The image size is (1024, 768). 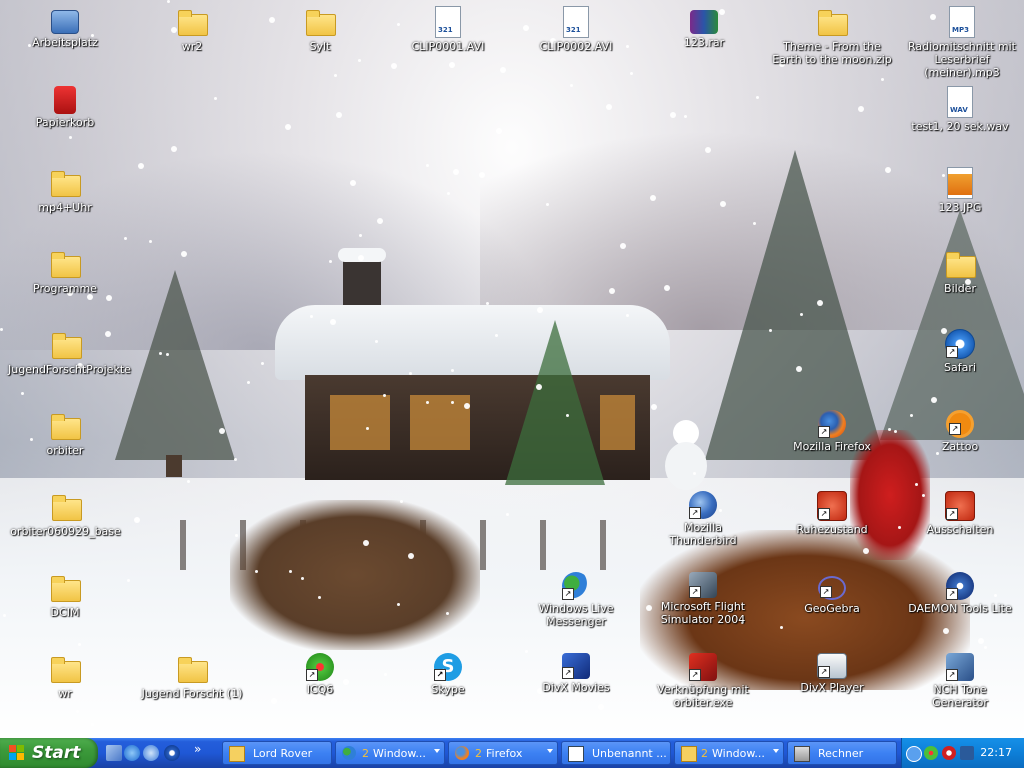 What do you see at coordinates (703, 681) in the screenshot?
I see `desktop-icon-verknuepfung-orbiter: ↗ Verknüpfung mit orbiter.exe` at bounding box center [703, 681].